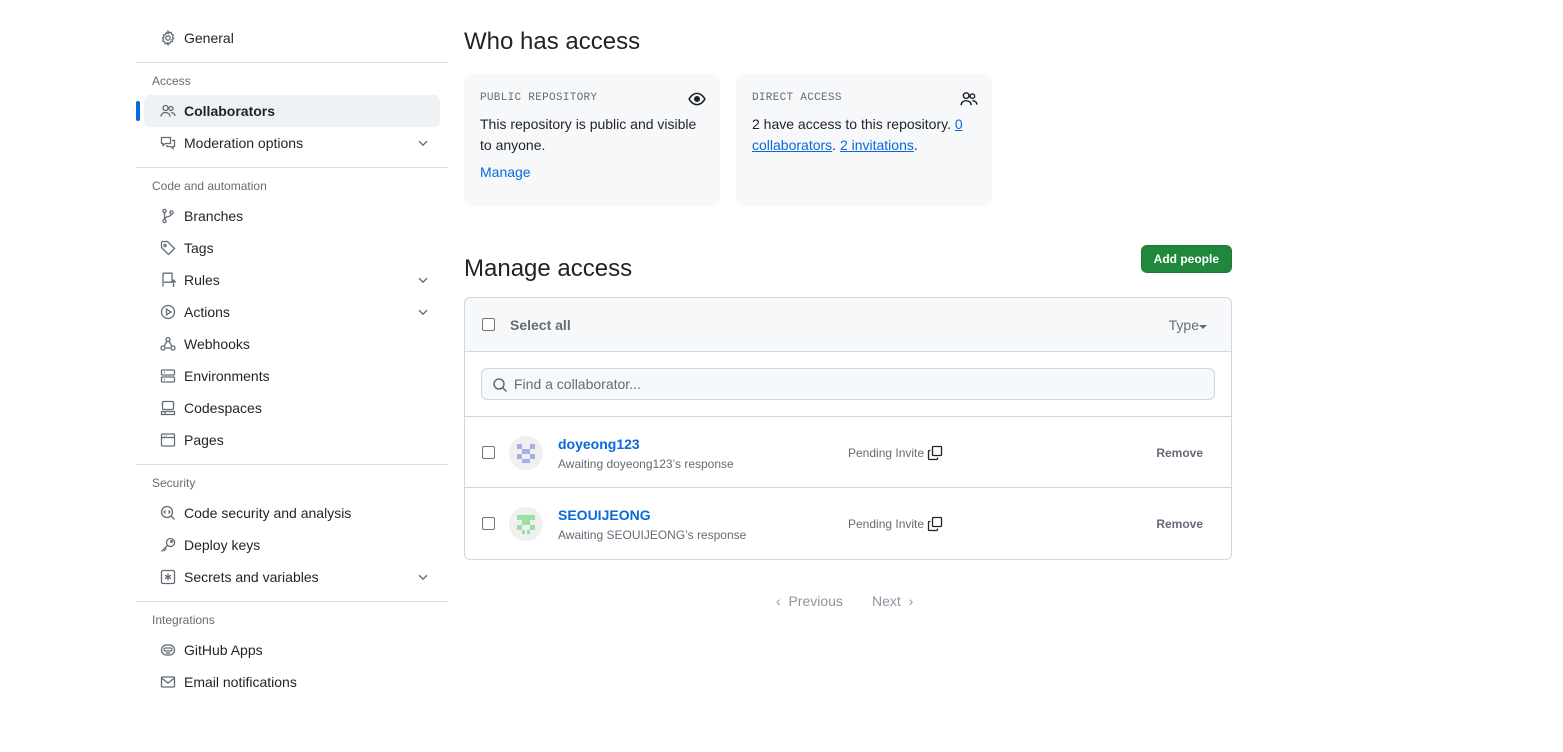  Describe the element at coordinates (168, 248) in the screenshot. I see `tag-icon` at that location.